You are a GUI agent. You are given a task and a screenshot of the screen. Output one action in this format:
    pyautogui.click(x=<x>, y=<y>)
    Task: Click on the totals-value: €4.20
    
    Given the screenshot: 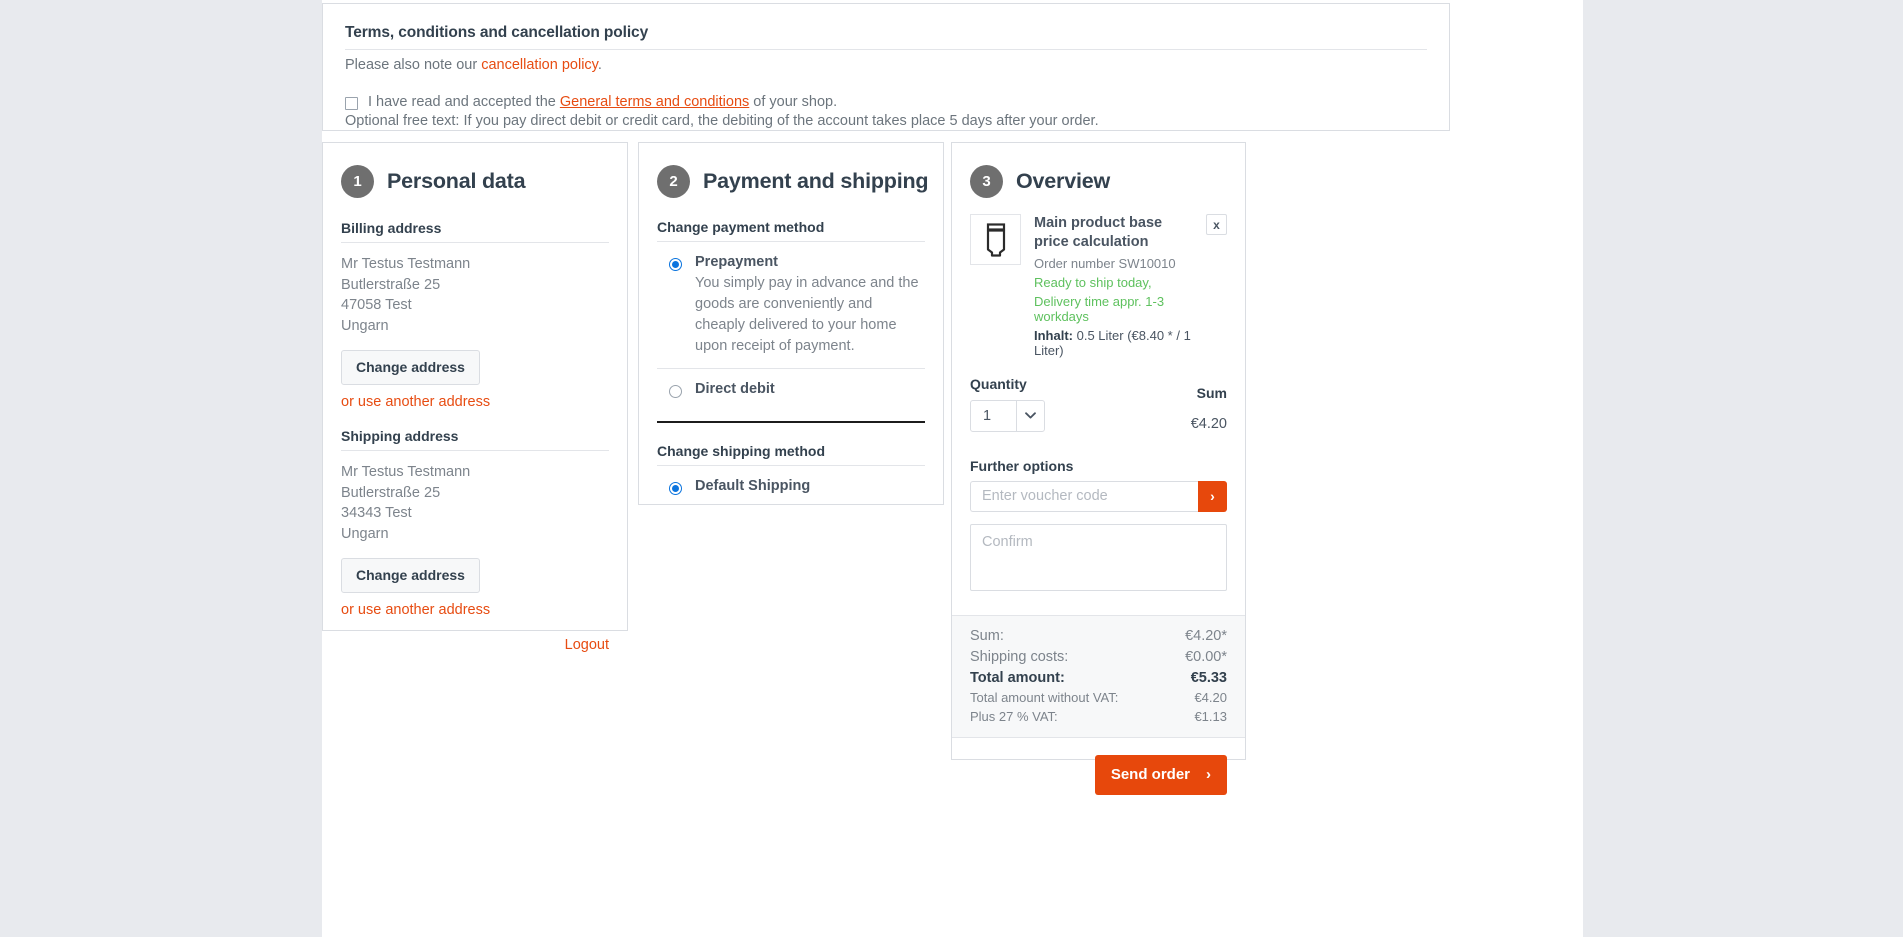 What is the action you would take?
    pyautogui.click(x=1210, y=698)
    